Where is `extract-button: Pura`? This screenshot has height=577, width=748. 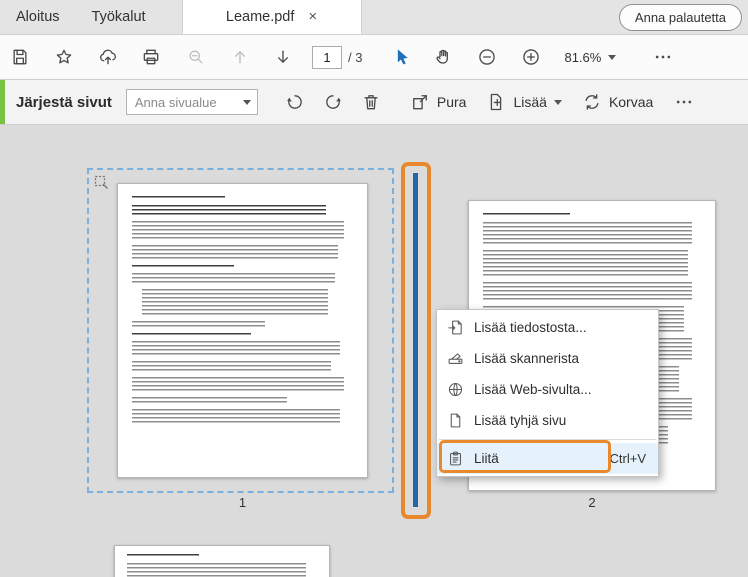
extract-button: Pura is located at coordinates (438, 102).